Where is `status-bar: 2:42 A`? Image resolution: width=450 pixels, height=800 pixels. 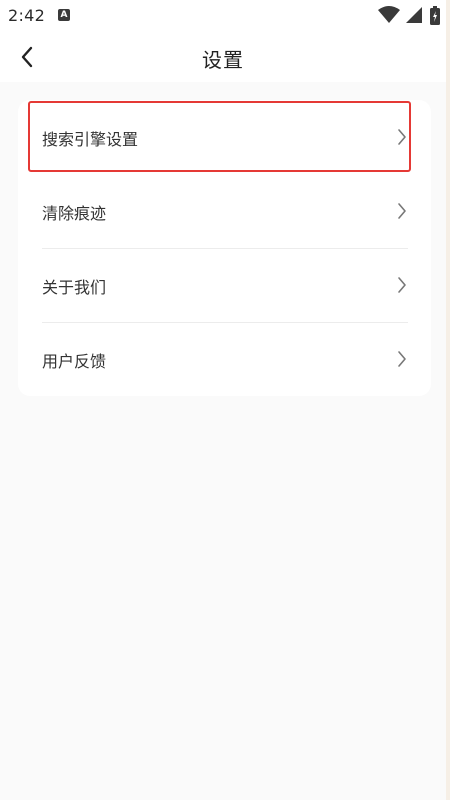 status-bar: 2:42 A is located at coordinates (223, 16).